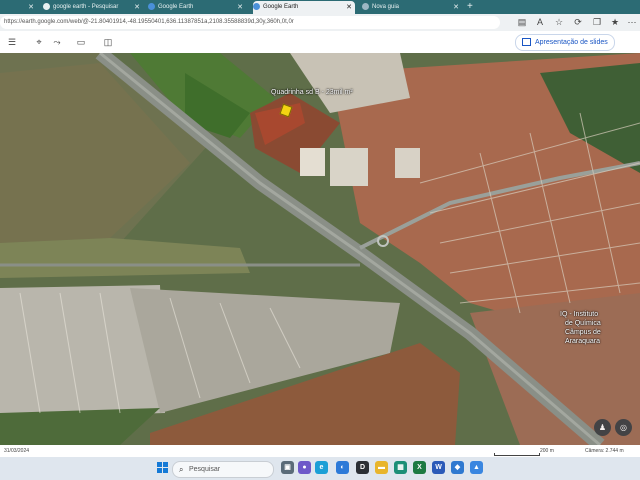 This screenshot has width=640, height=480. Describe the element at coordinates (17, 451) in the screenshot. I see `imagery-date: 31/03/2024` at that location.